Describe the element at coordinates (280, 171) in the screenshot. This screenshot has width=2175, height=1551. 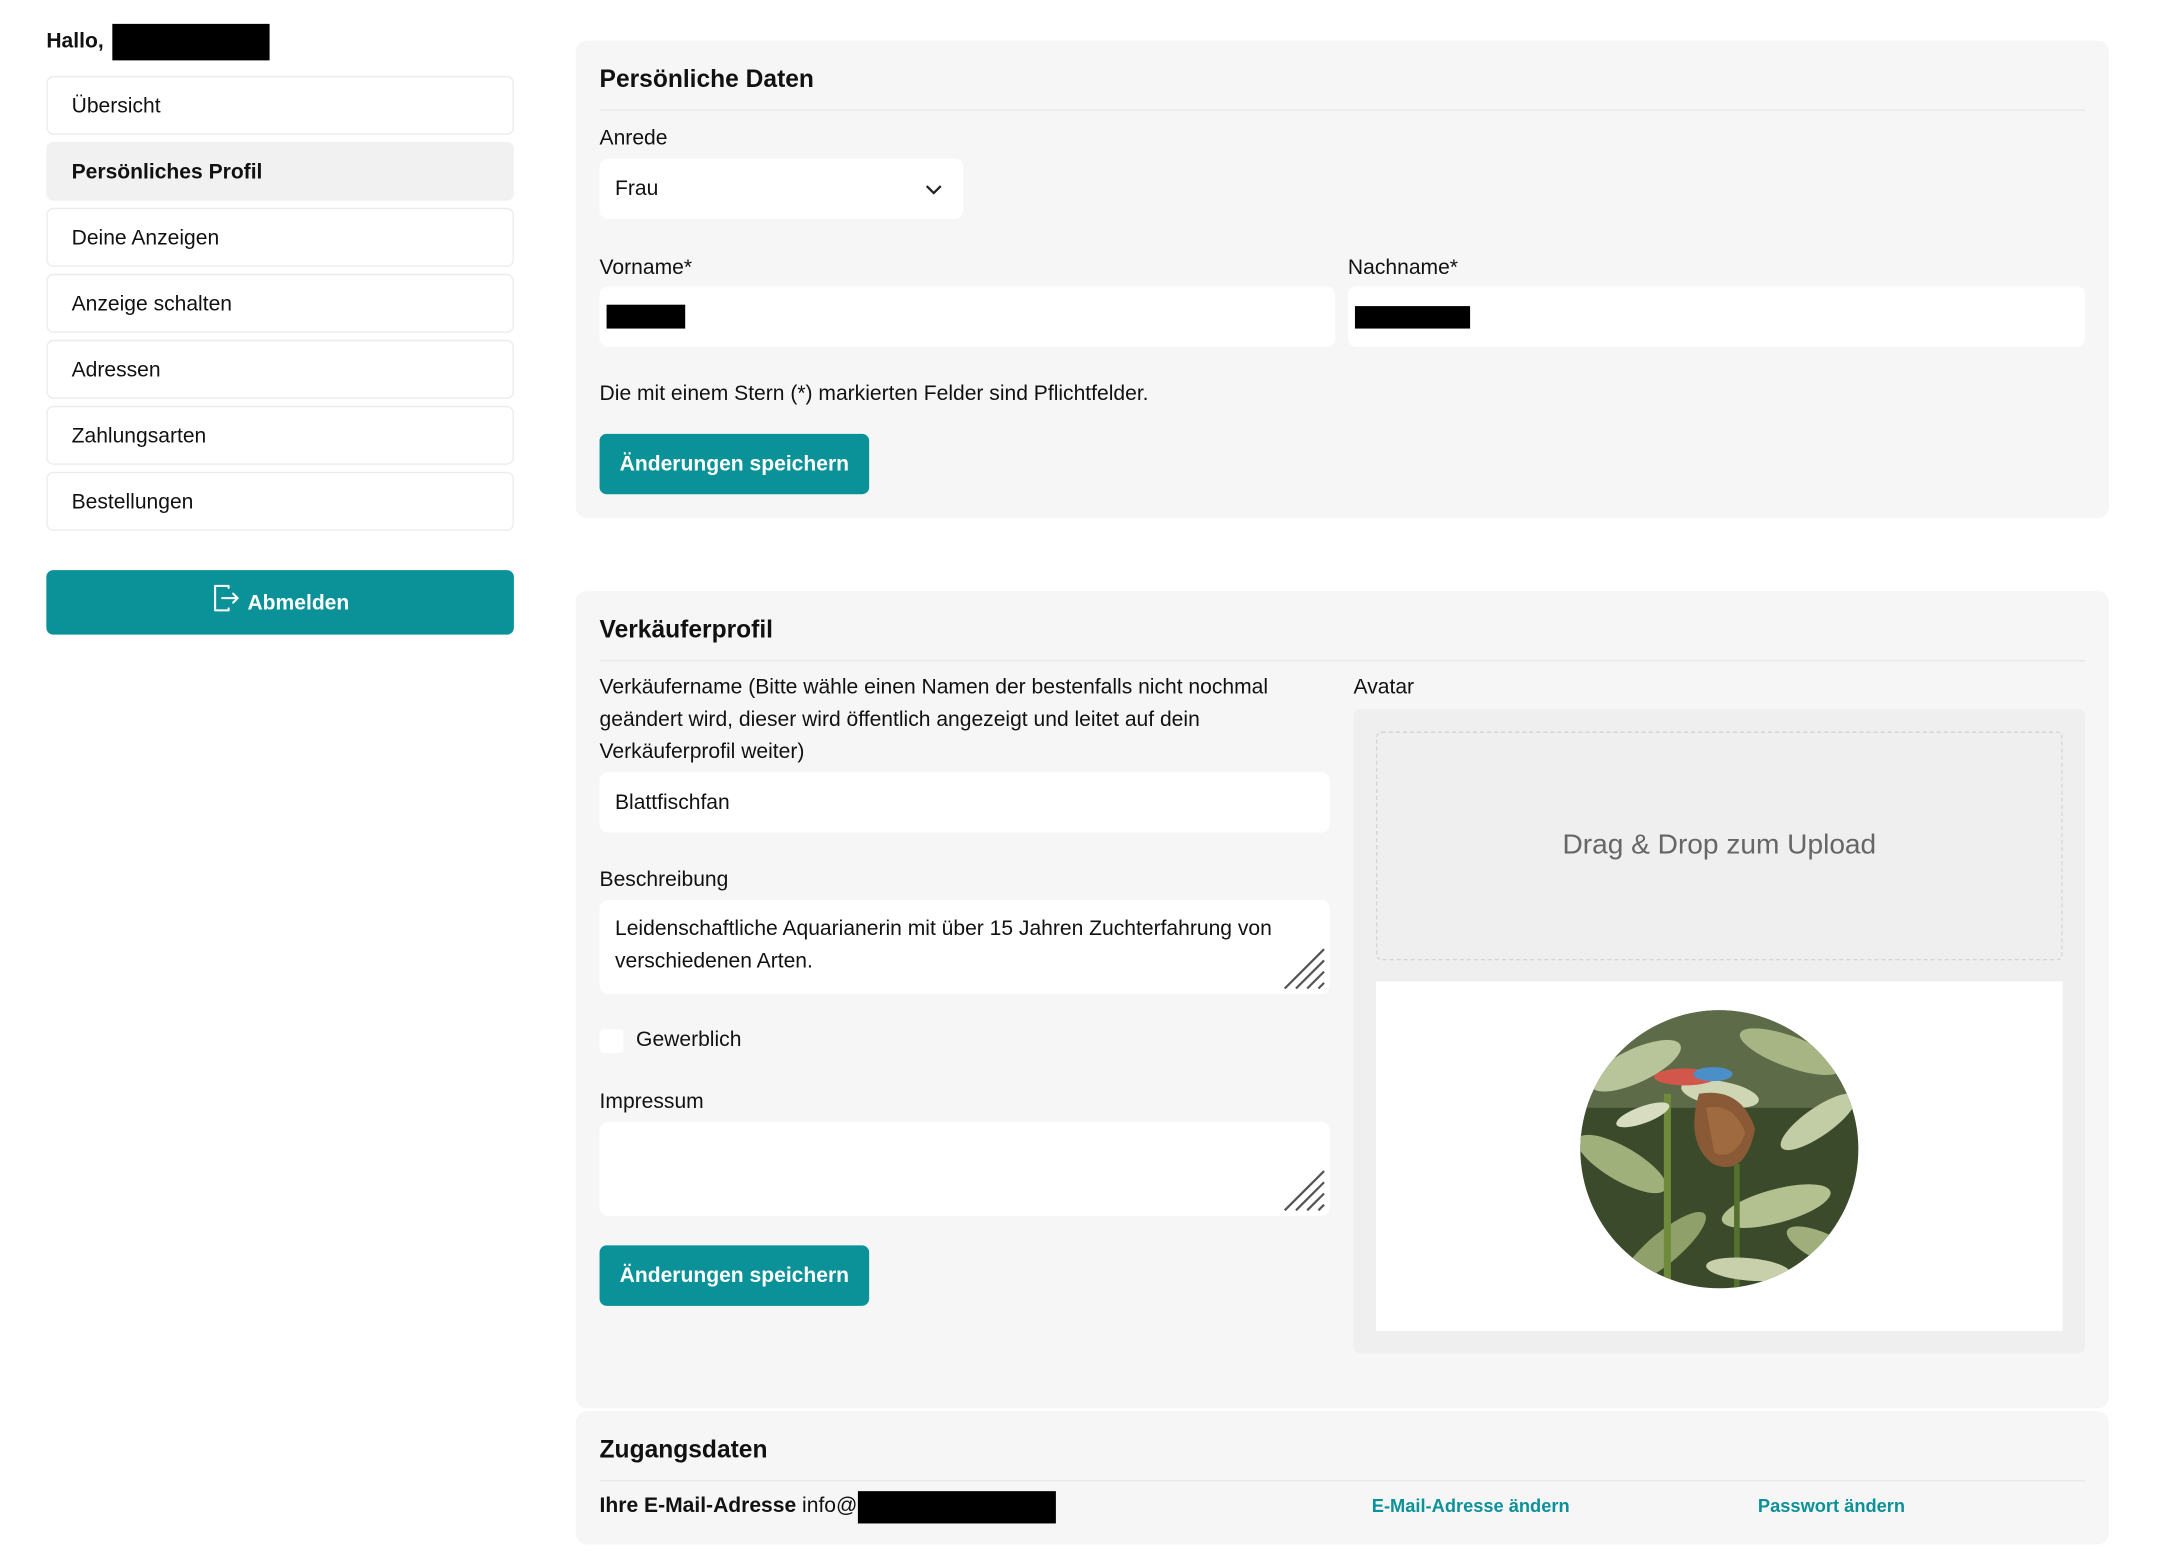
I see `sidebar-item-personal-profile: Persönliches Profil` at that location.